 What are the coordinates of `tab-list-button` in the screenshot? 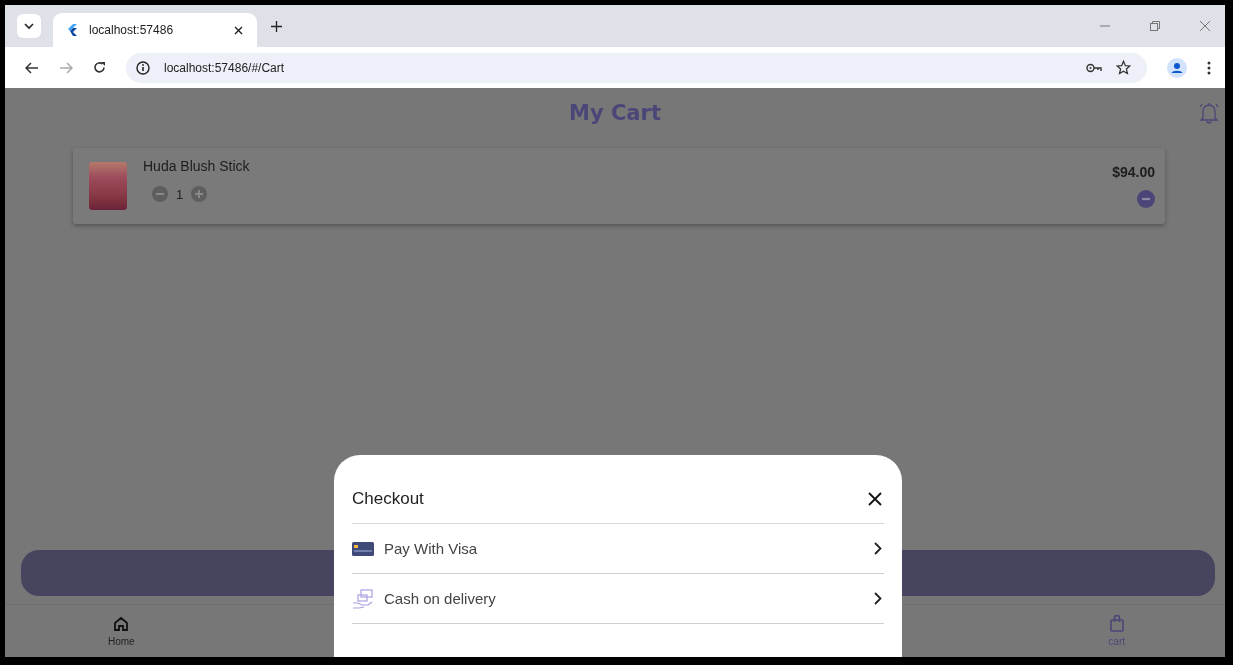 It's located at (29, 26).